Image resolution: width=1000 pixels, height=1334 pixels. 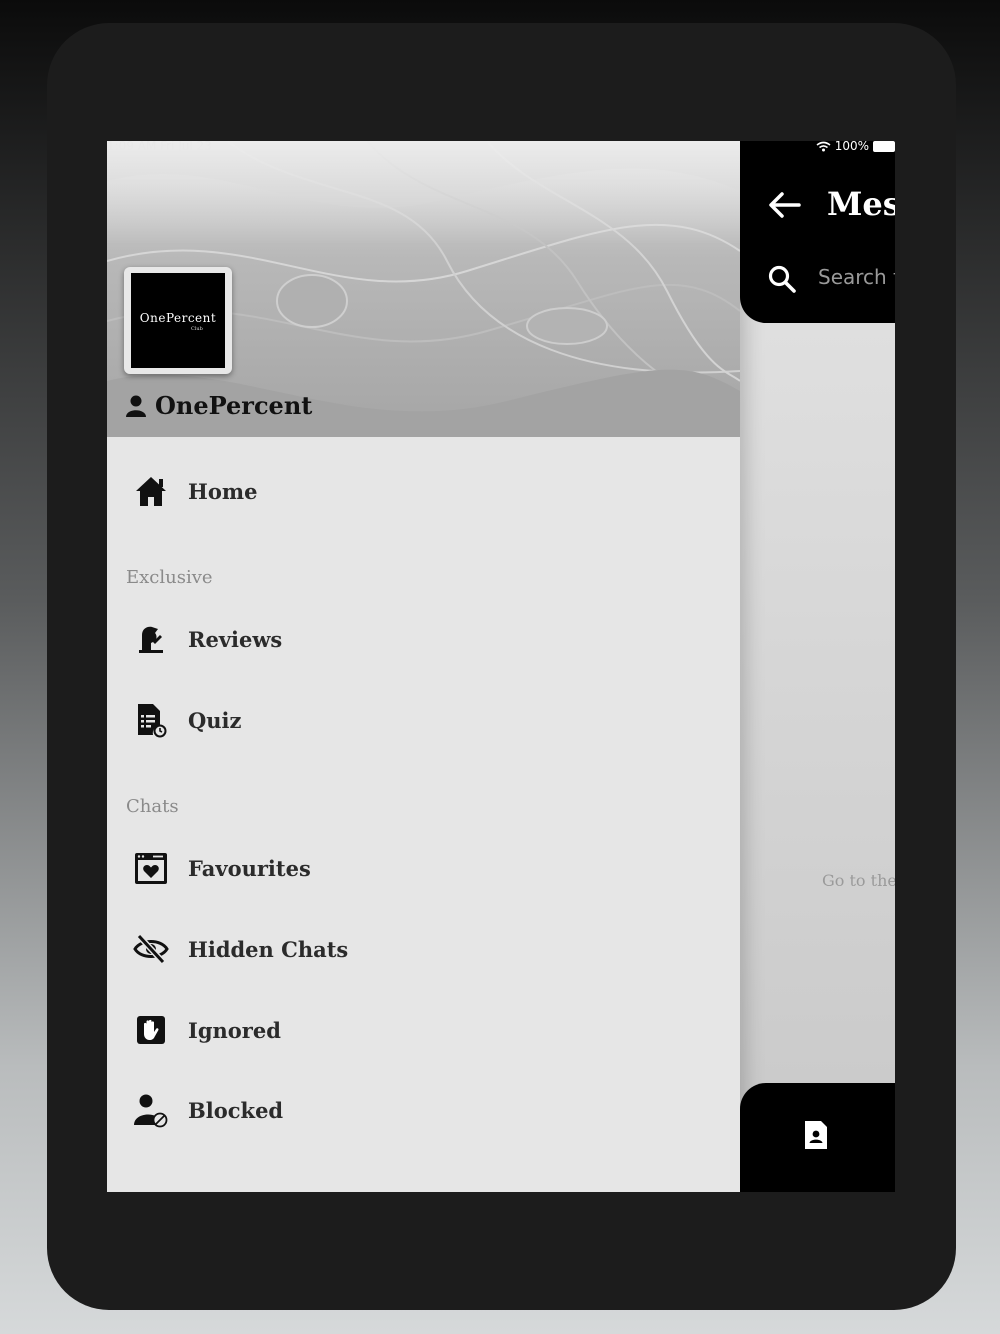 What do you see at coordinates (169, 577) in the screenshot?
I see `section-exclusive: Exclusive` at bounding box center [169, 577].